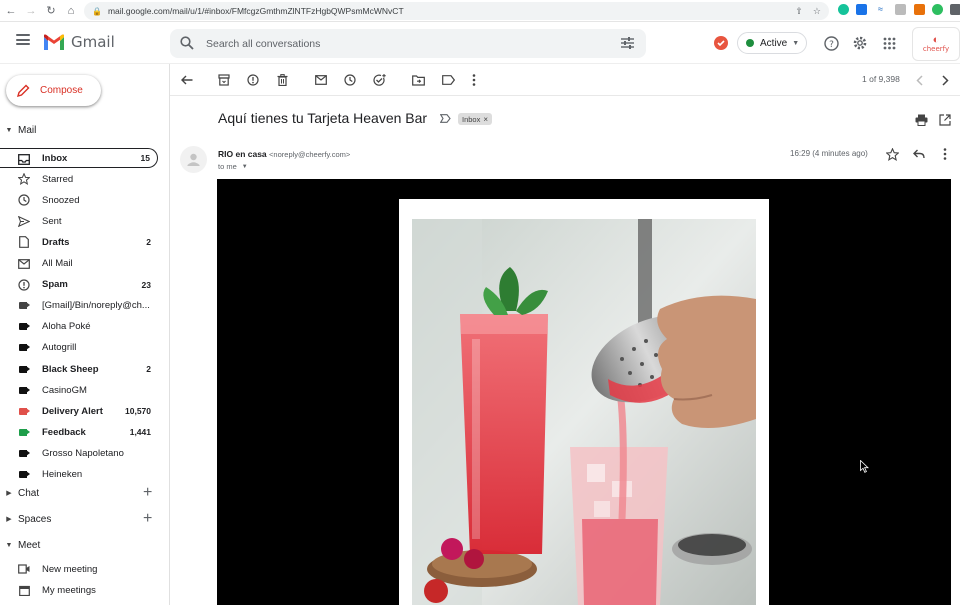 This screenshot has width=960, height=605. I want to click on sender-avatar, so click(193, 159).